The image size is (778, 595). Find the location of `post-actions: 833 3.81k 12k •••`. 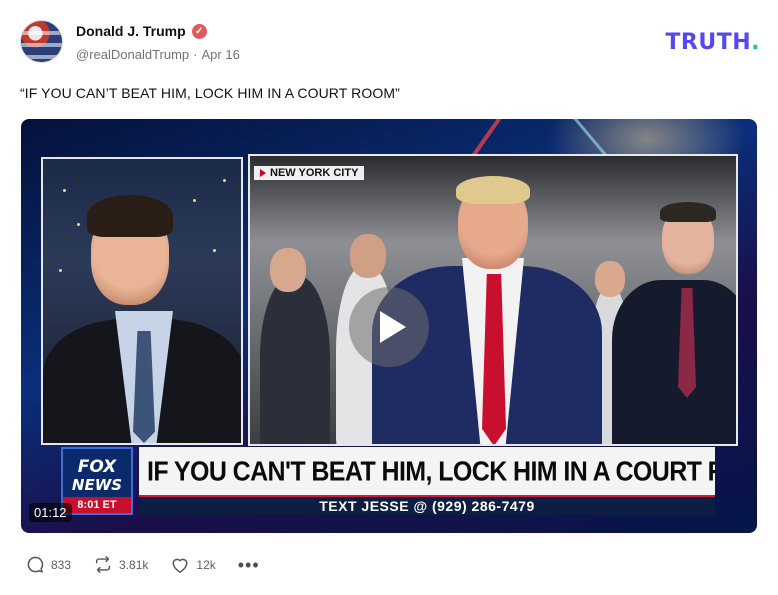

post-actions: 833 3.81k 12k ••• is located at coordinates (143, 564).